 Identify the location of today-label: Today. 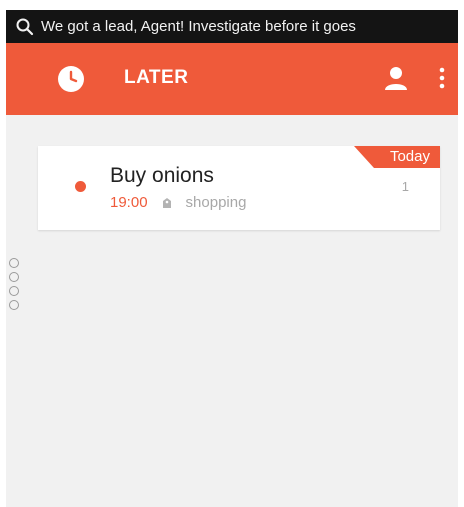
(409, 156).